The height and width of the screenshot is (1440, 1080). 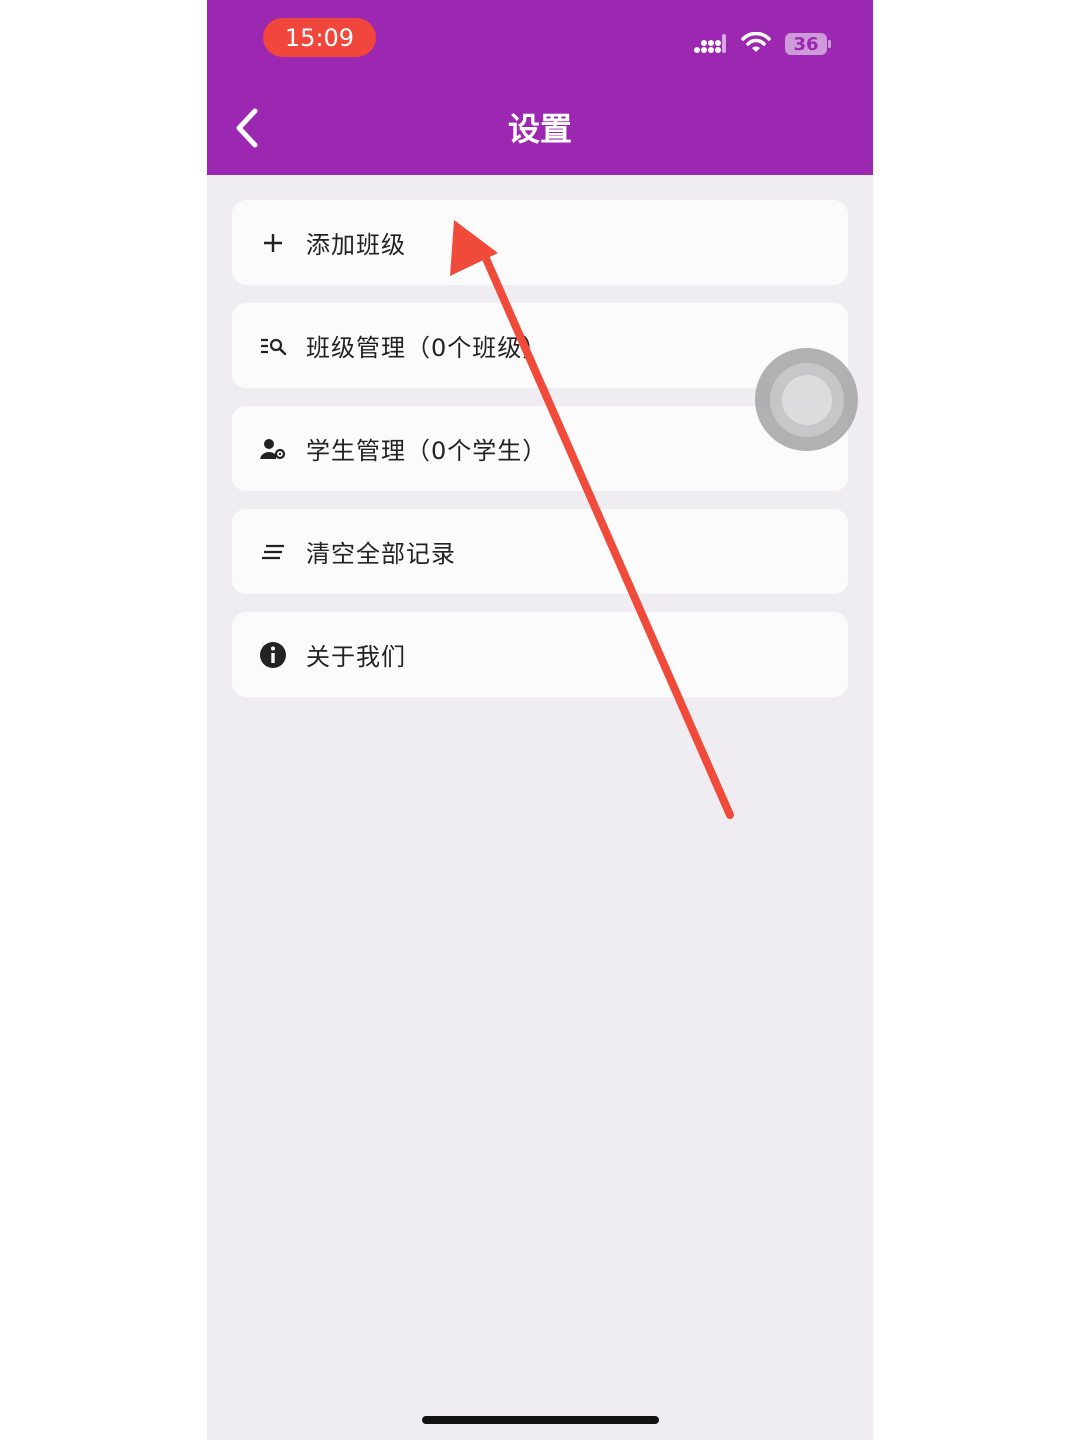 What do you see at coordinates (756, 42) in the screenshot?
I see `wifi-icon` at bounding box center [756, 42].